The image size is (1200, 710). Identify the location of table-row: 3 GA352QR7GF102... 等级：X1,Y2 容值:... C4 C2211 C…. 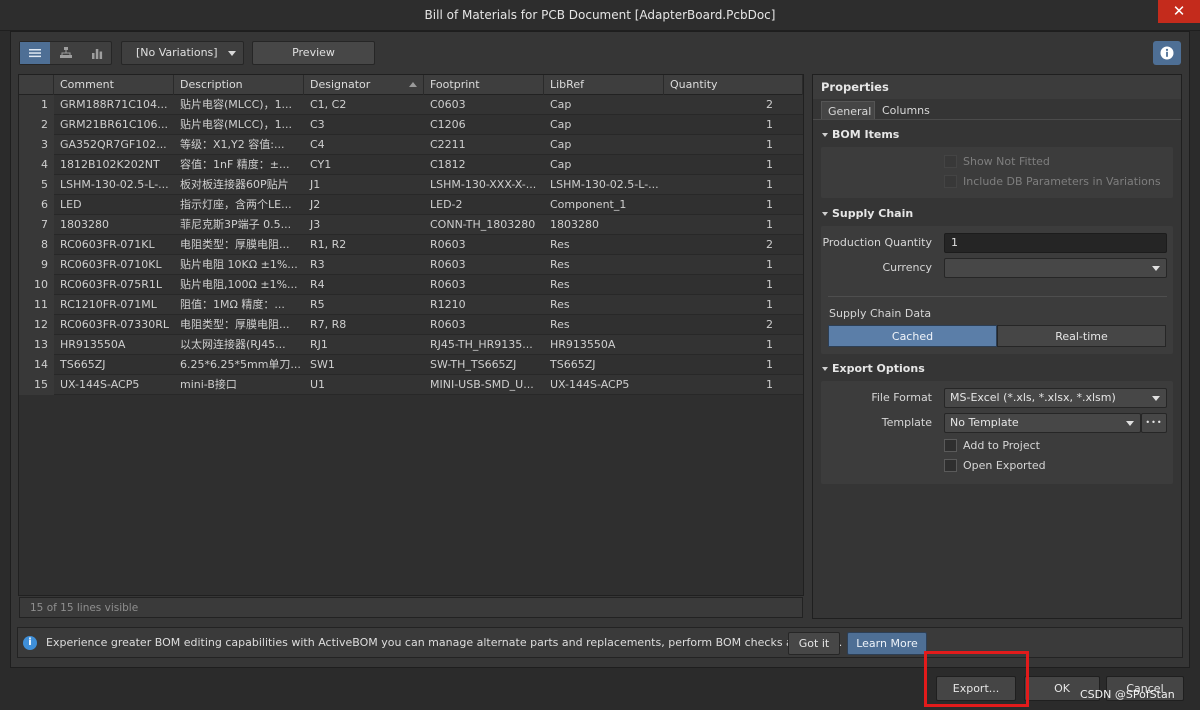
(411, 145).